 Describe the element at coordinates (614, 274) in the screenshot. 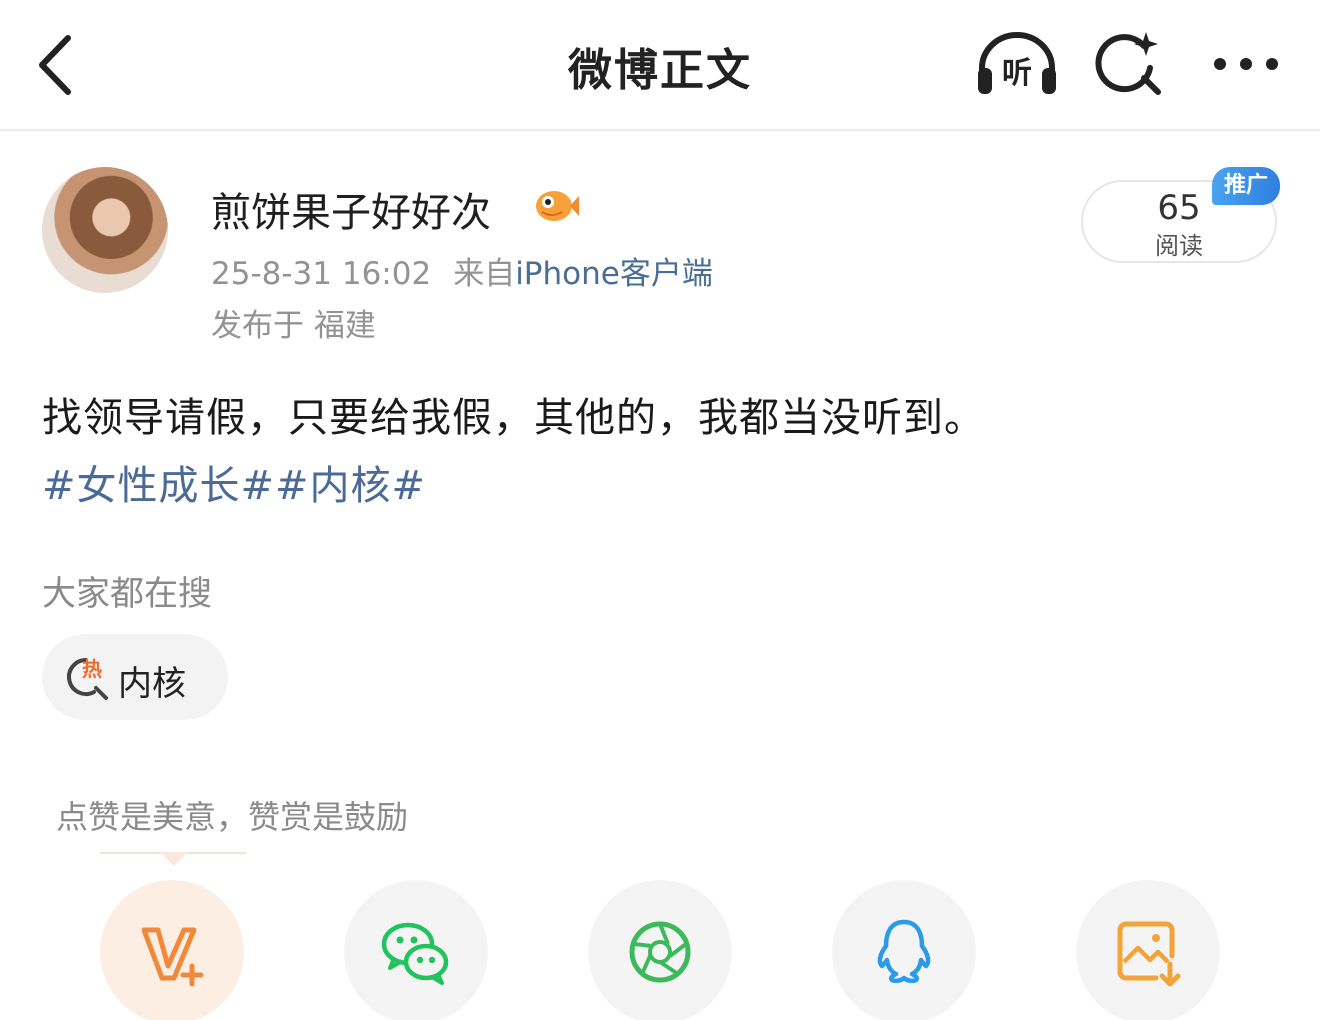

I see `post-source: iPhone客户端` at that location.